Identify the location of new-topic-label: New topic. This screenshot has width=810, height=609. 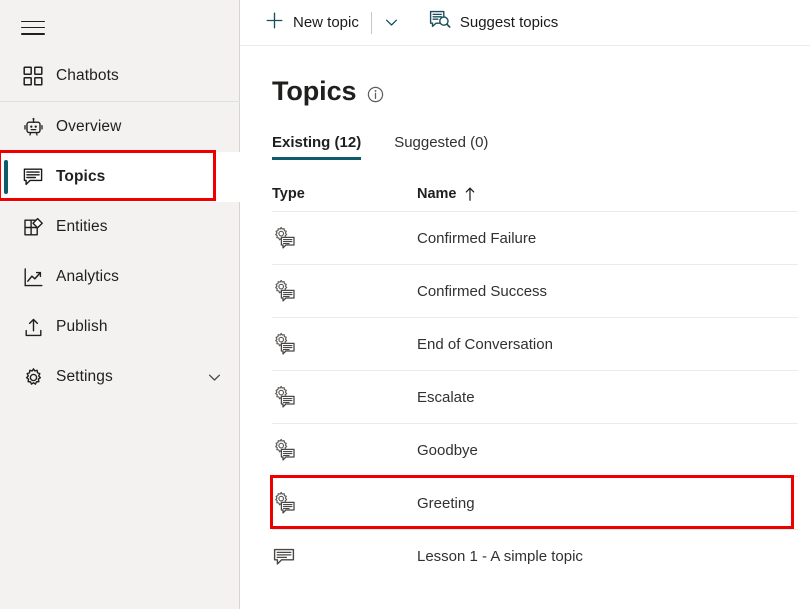
(326, 22).